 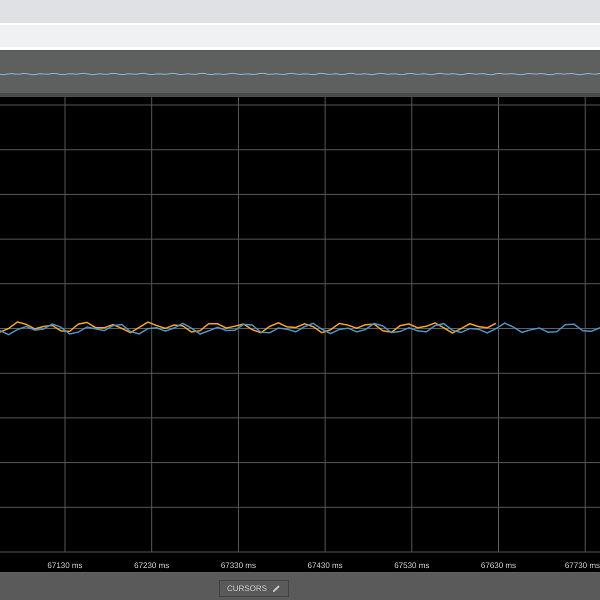 What do you see at coordinates (498, 565) in the screenshot?
I see `tick-label: 67630 ms` at bounding box center [498, 565].